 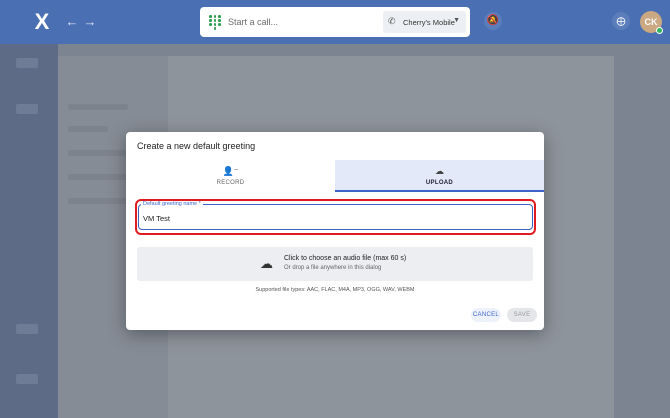 What do you see at coordinates (90, 22) in the screenshot?
I see `forward-arrow-icon: →` at bounding box center [90, 22].